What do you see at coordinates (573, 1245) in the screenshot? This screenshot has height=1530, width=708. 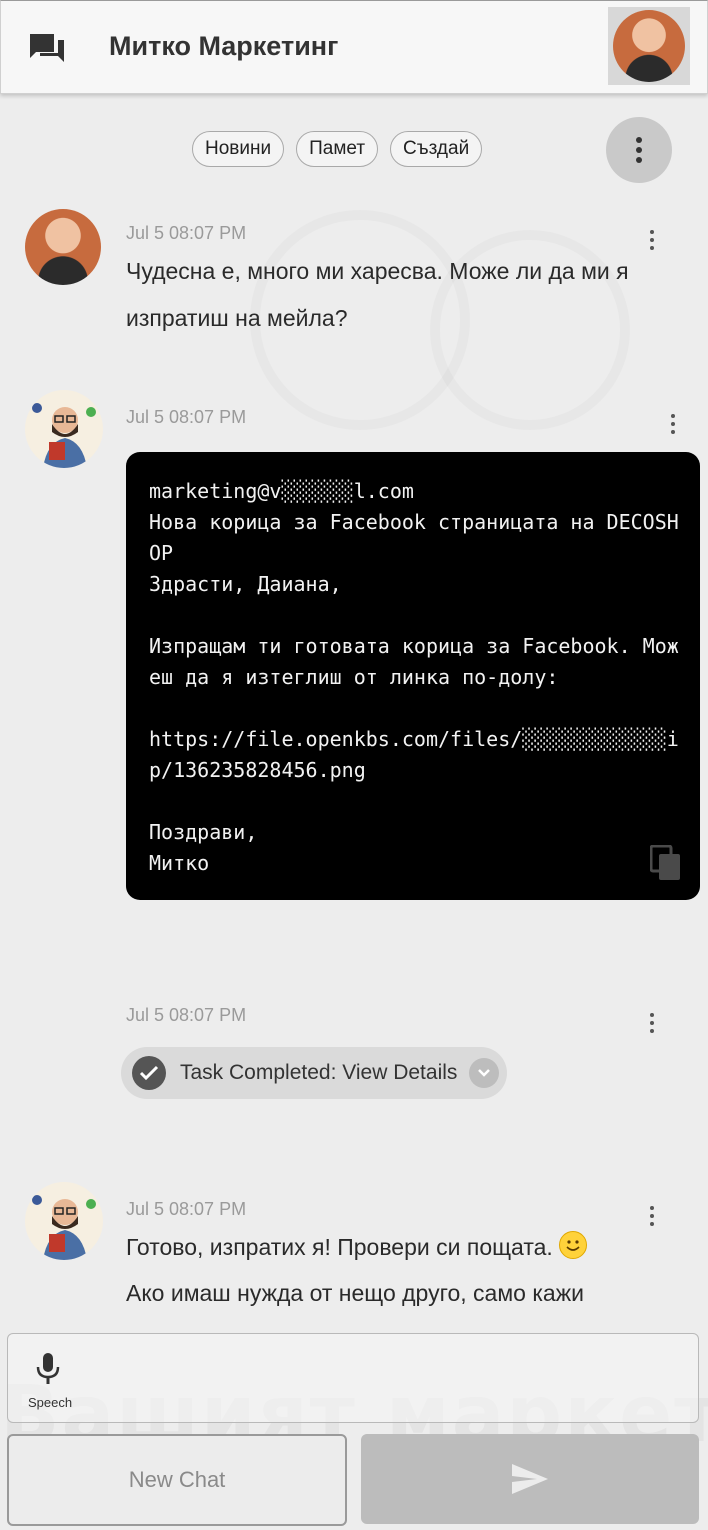 I see `smile-emoji-icon` at bounding box center [573, 1245].